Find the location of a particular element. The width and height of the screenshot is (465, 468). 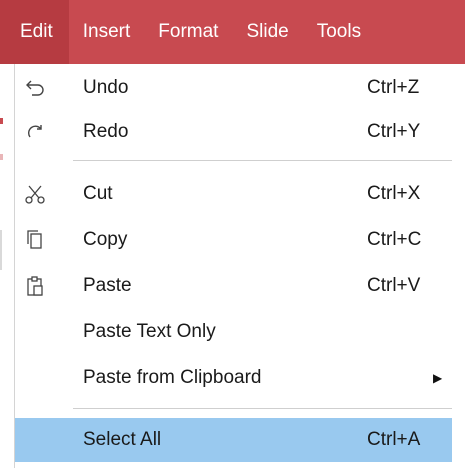

menu-item-shortcut: Ctrl+C is located at coordinates (394, 239).